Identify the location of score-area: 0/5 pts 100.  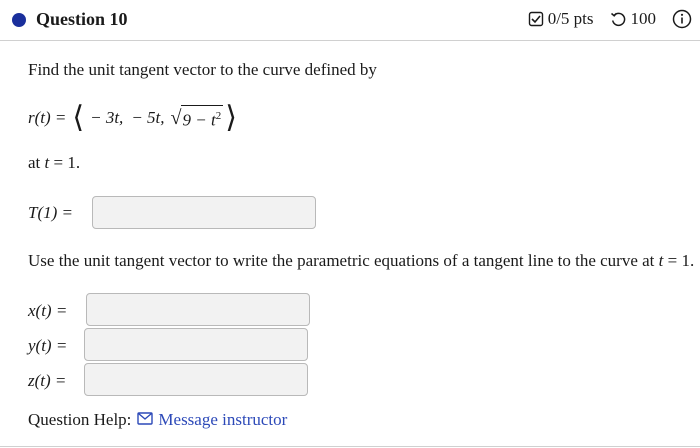
(610, 19).